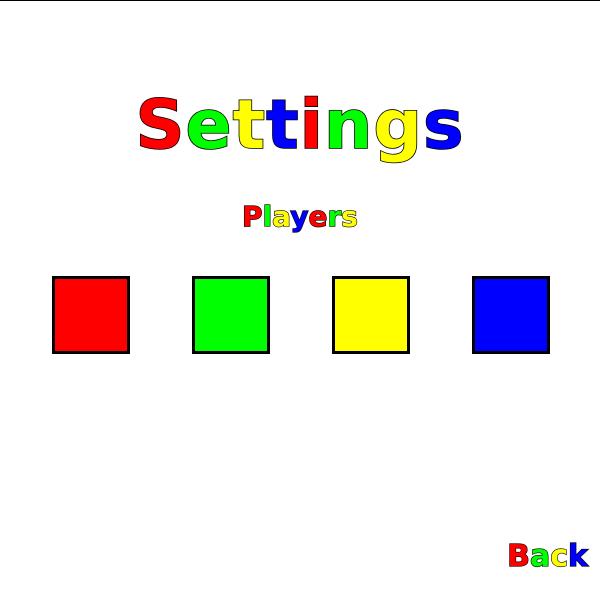  What do you see at coordinates (577, 556) in the screenshot?
I see `back-letter: k` at bounding box center [577, 556].